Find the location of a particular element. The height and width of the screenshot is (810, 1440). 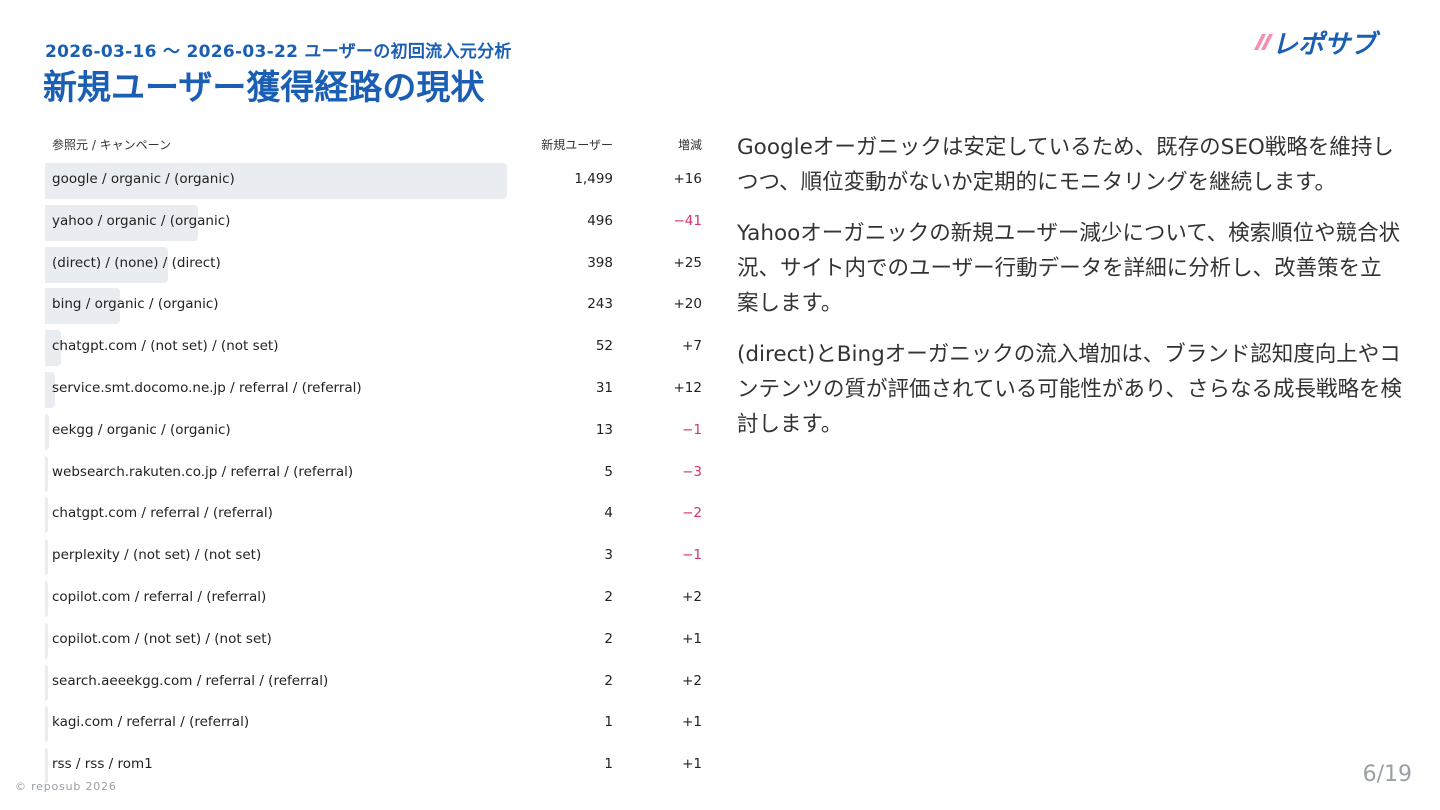

reposub-logo-icon: レポサブ is located at coordinates (1317, 45).